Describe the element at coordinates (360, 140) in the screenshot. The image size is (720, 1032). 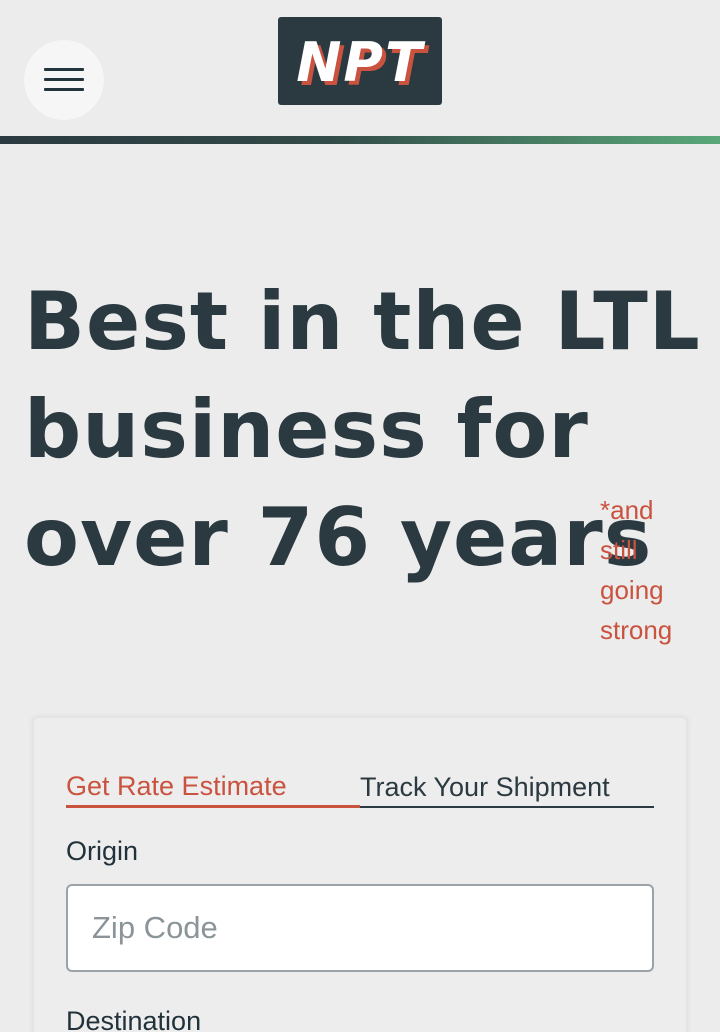
I see `header-divider` at that location.